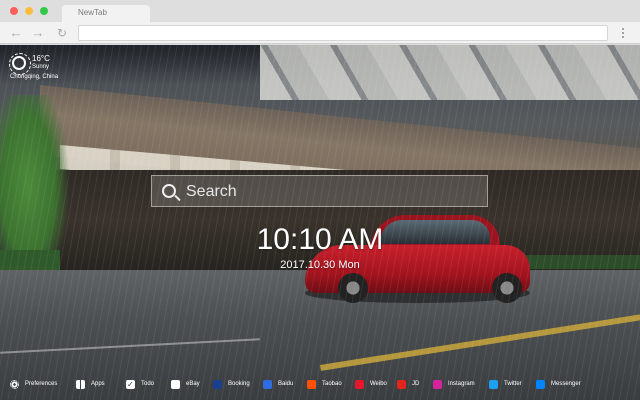 The width and height of the screenshot is (640, 400). Describe the element at coordinates (461, 384) in the screenshot. I see `dock-item-label: Instagram` at that location.